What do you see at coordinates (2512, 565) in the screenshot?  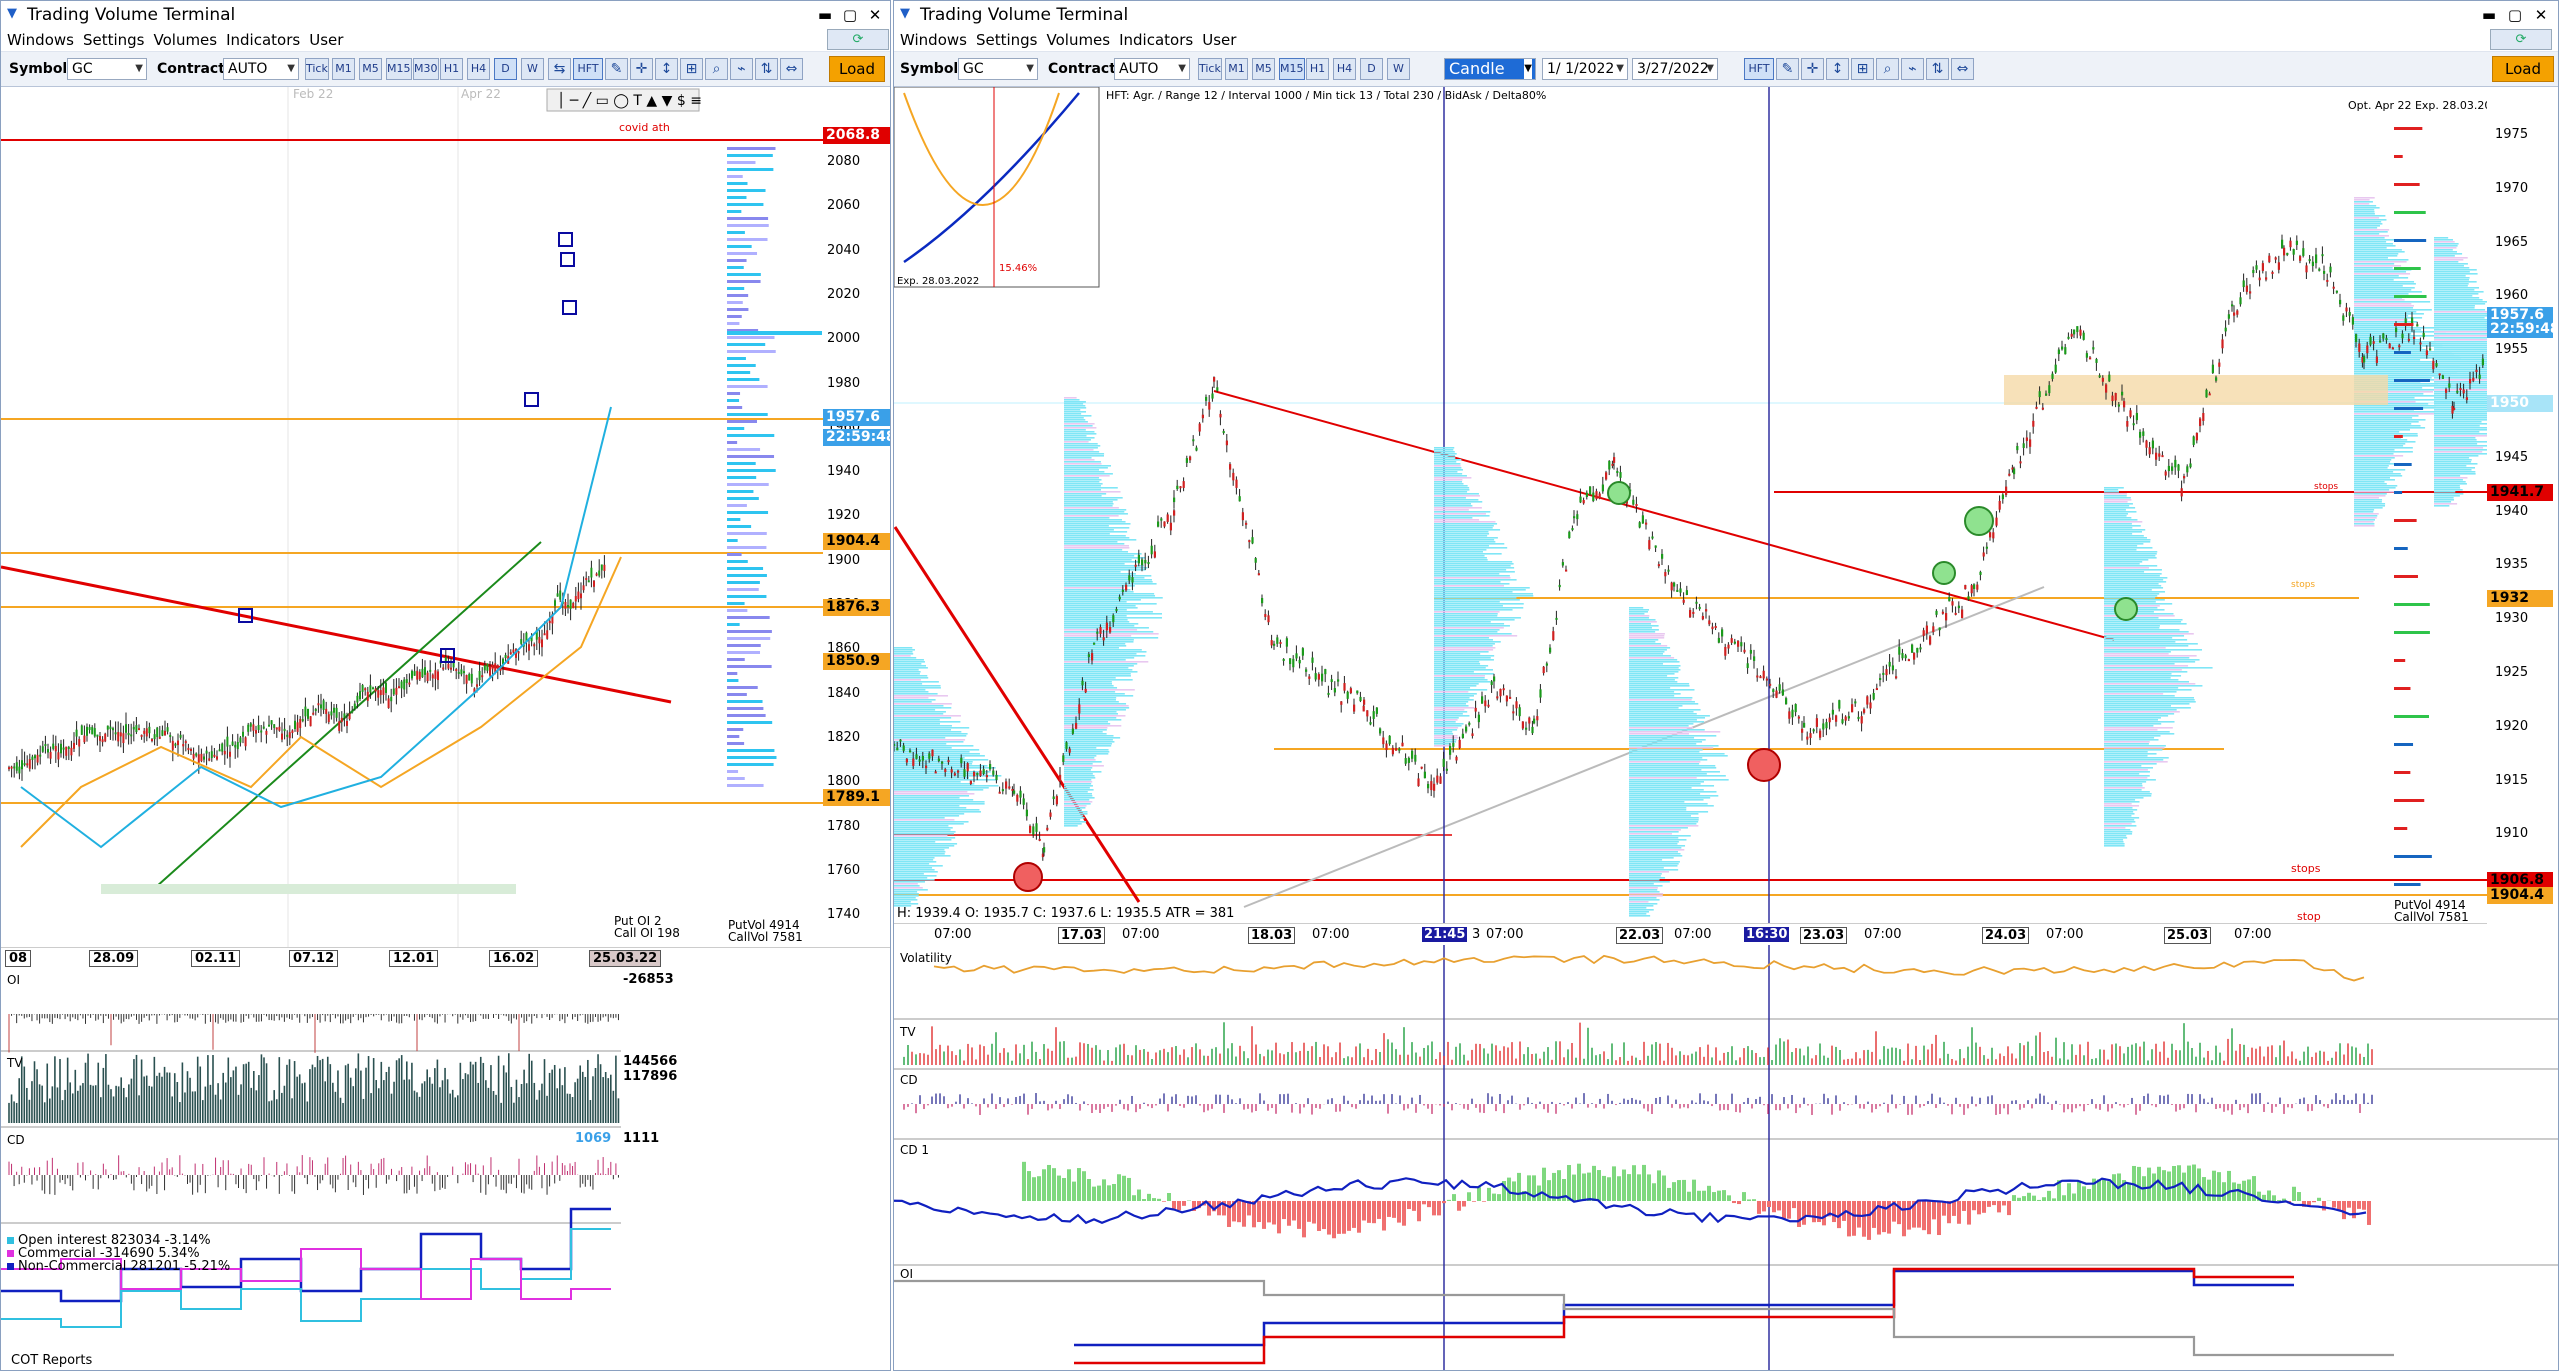 I see `price-tick: 1935` at bounding box center [2512, 565].